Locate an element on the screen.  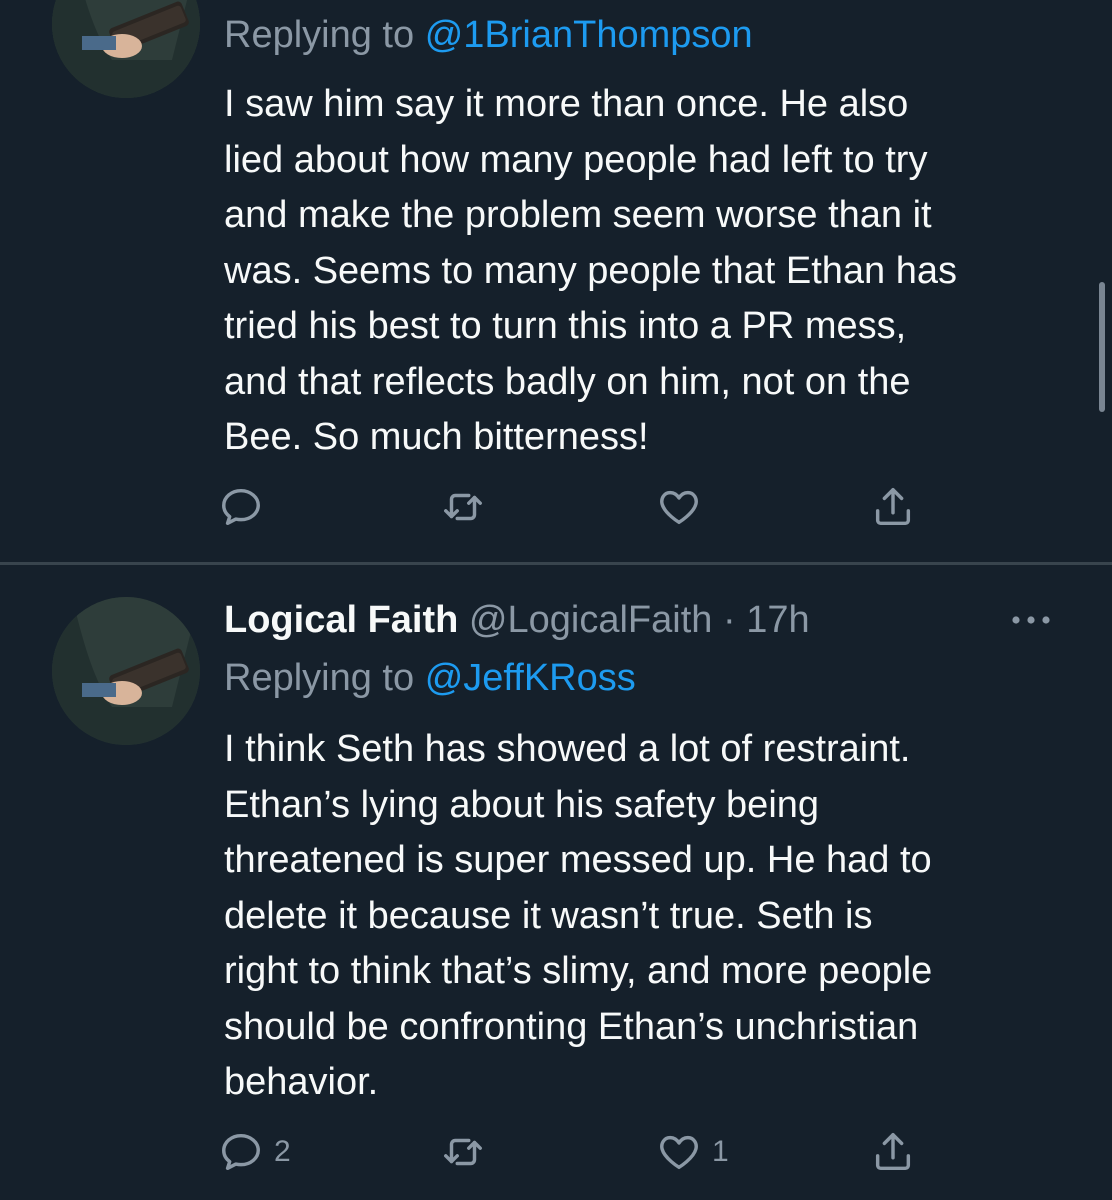
reply-button is located at coordinates (241, 507).